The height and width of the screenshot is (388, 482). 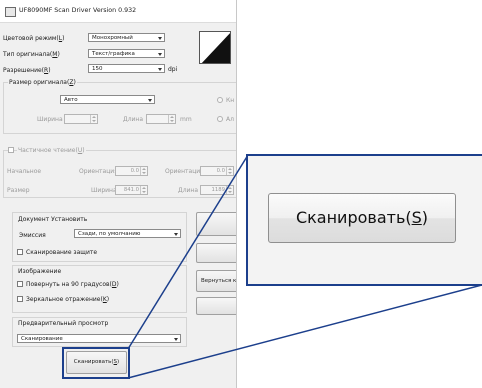 What do you see at coordinates (188, 252) in the screenshot?
I see `callout-line-top` at bounding box center [188, 252].